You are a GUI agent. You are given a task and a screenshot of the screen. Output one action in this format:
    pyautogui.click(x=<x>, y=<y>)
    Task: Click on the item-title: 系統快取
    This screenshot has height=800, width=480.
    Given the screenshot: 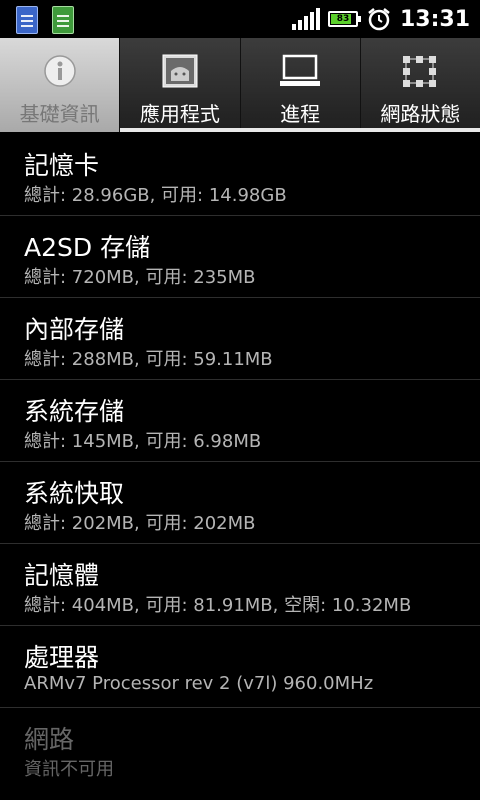 What is the action you would take?
    pyautogui.click(x=74, y=493)
    